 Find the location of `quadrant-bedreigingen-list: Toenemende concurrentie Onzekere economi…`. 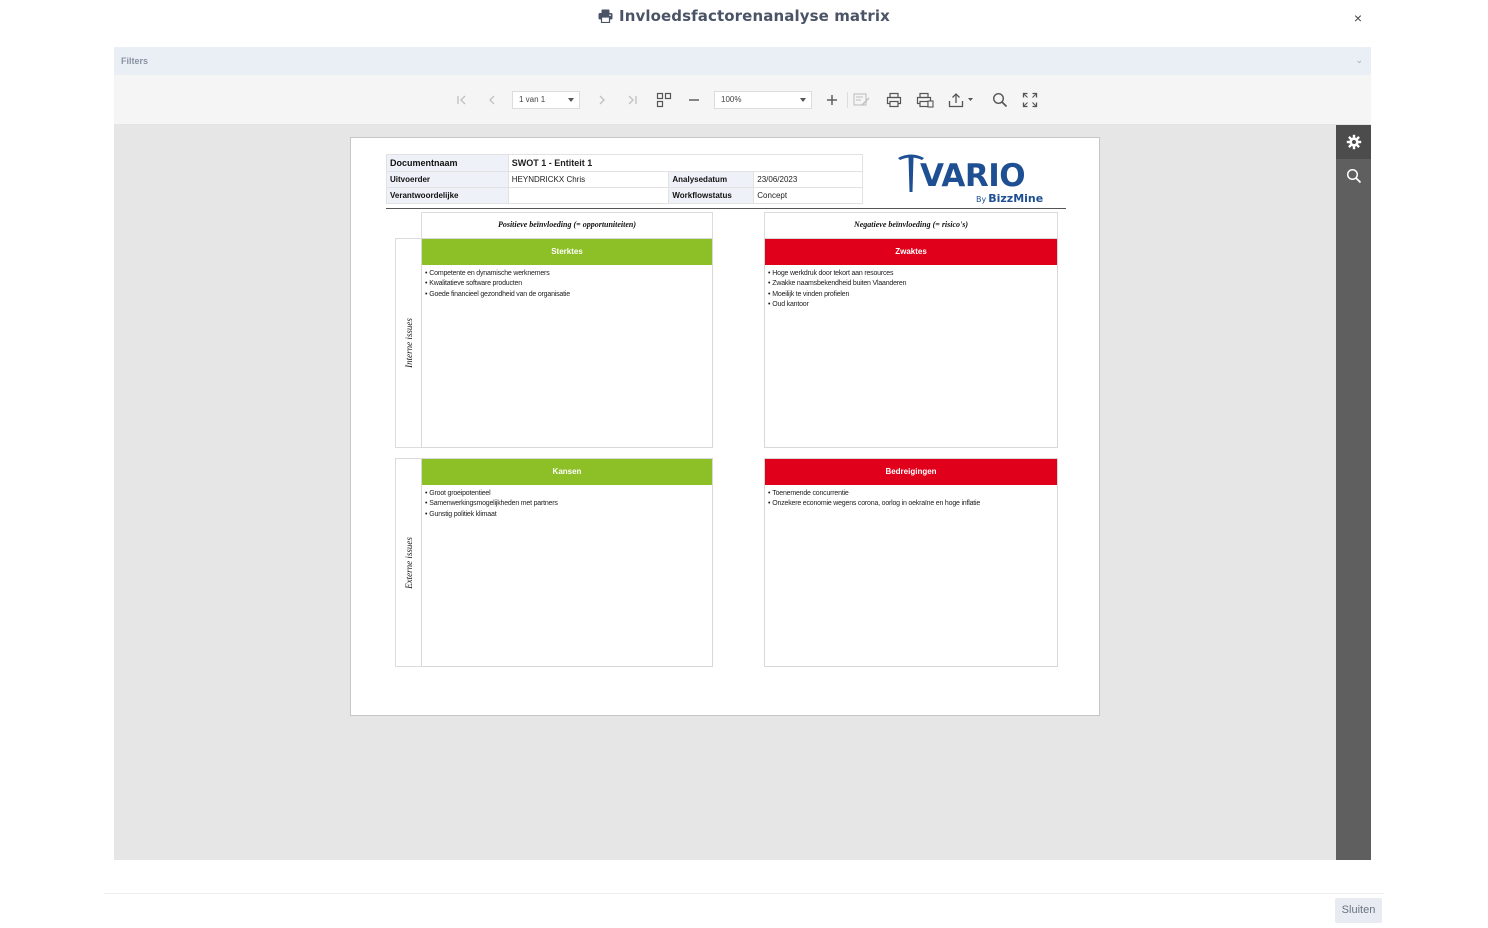

quadrant-bedreigingen-list: Toenemende concurrentie Onzekere economi… is located at coordinates (911, 497).